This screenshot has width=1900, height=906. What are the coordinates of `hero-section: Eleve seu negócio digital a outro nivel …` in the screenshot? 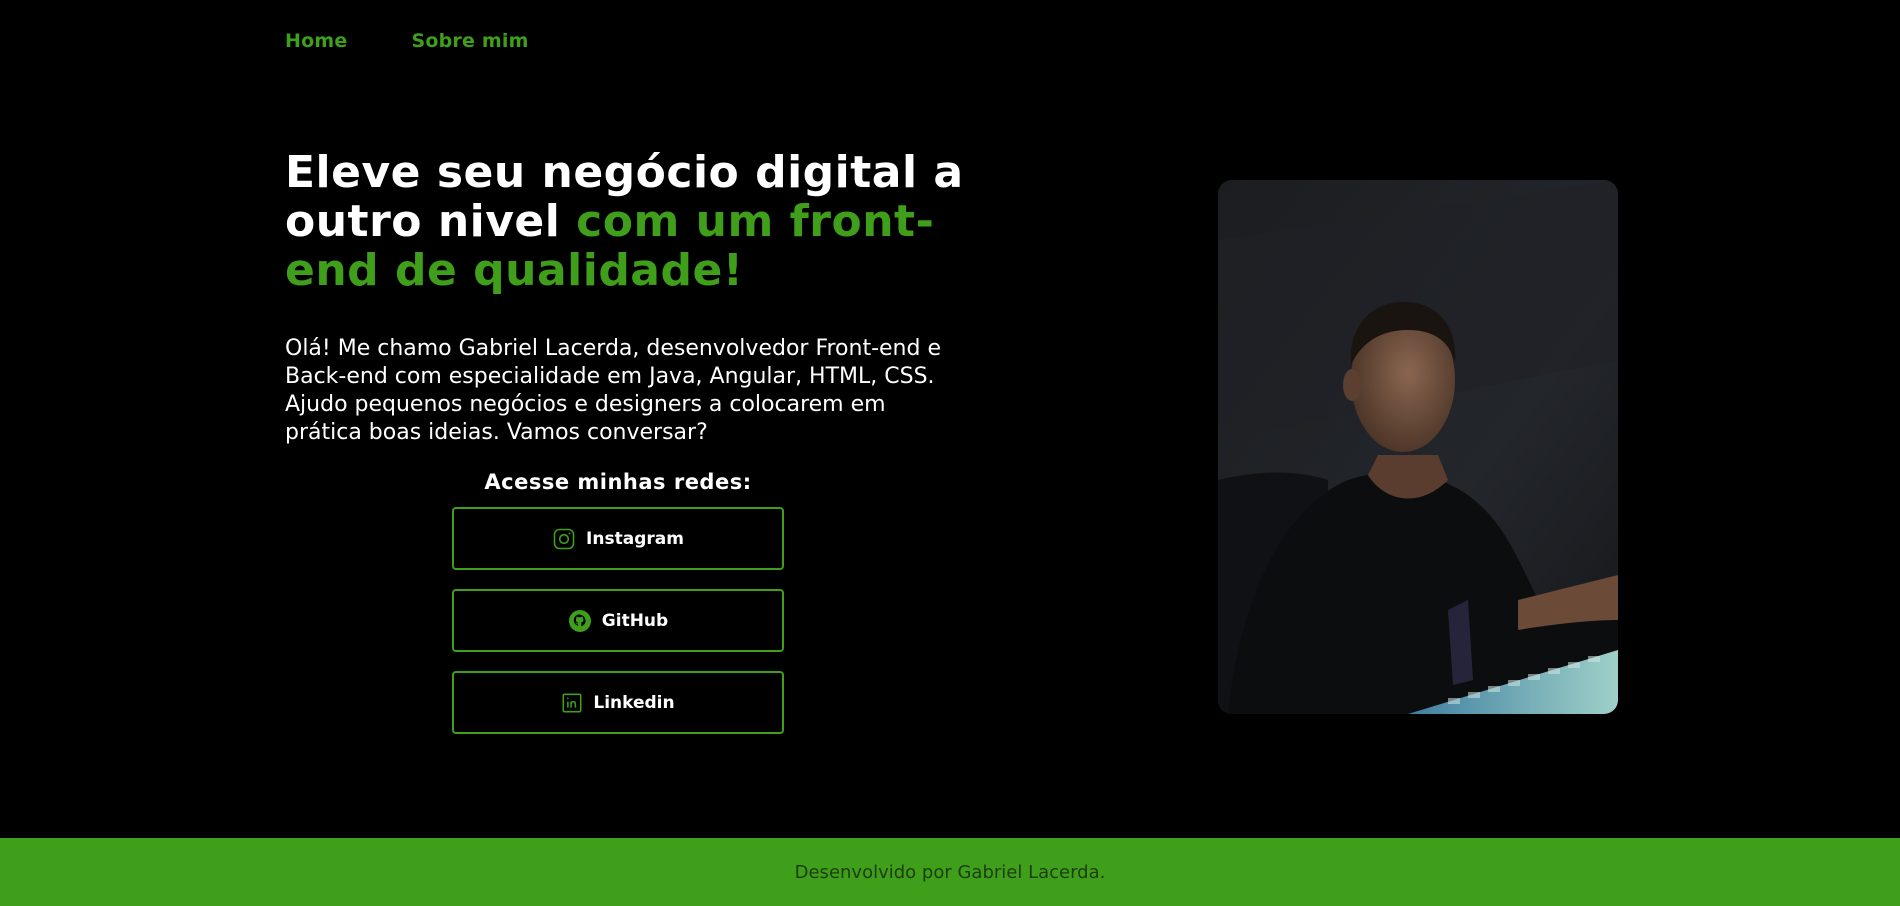 It's located at (625, 297).